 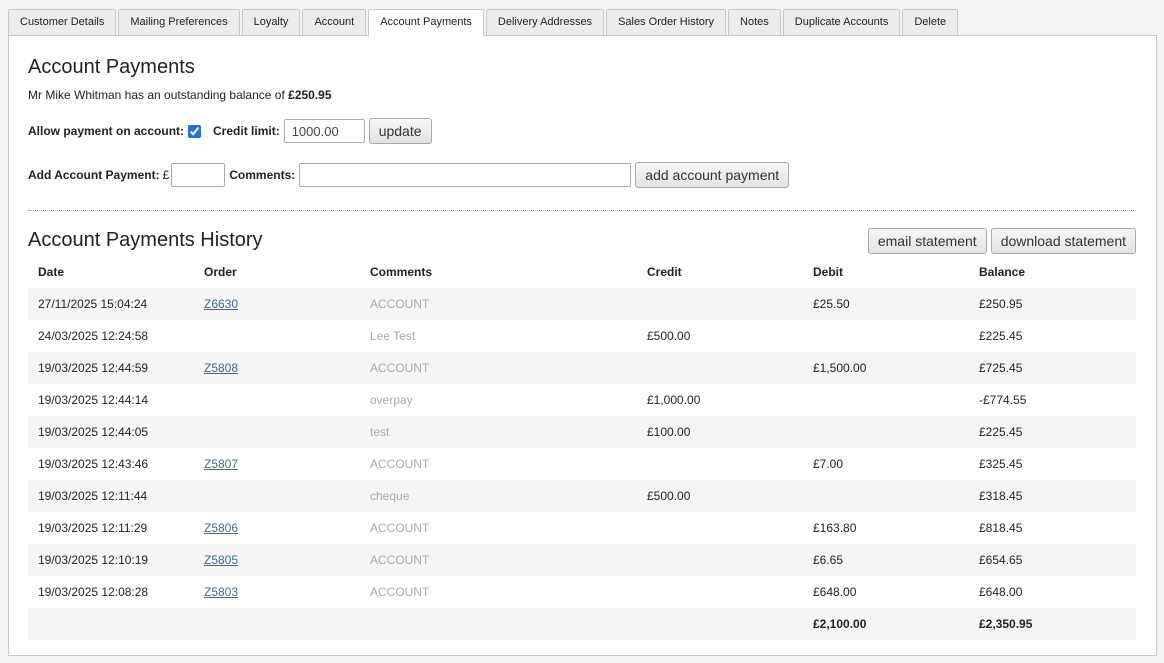 I want to click on cell-balance: -£774.55, so click(x=1003, y=400).